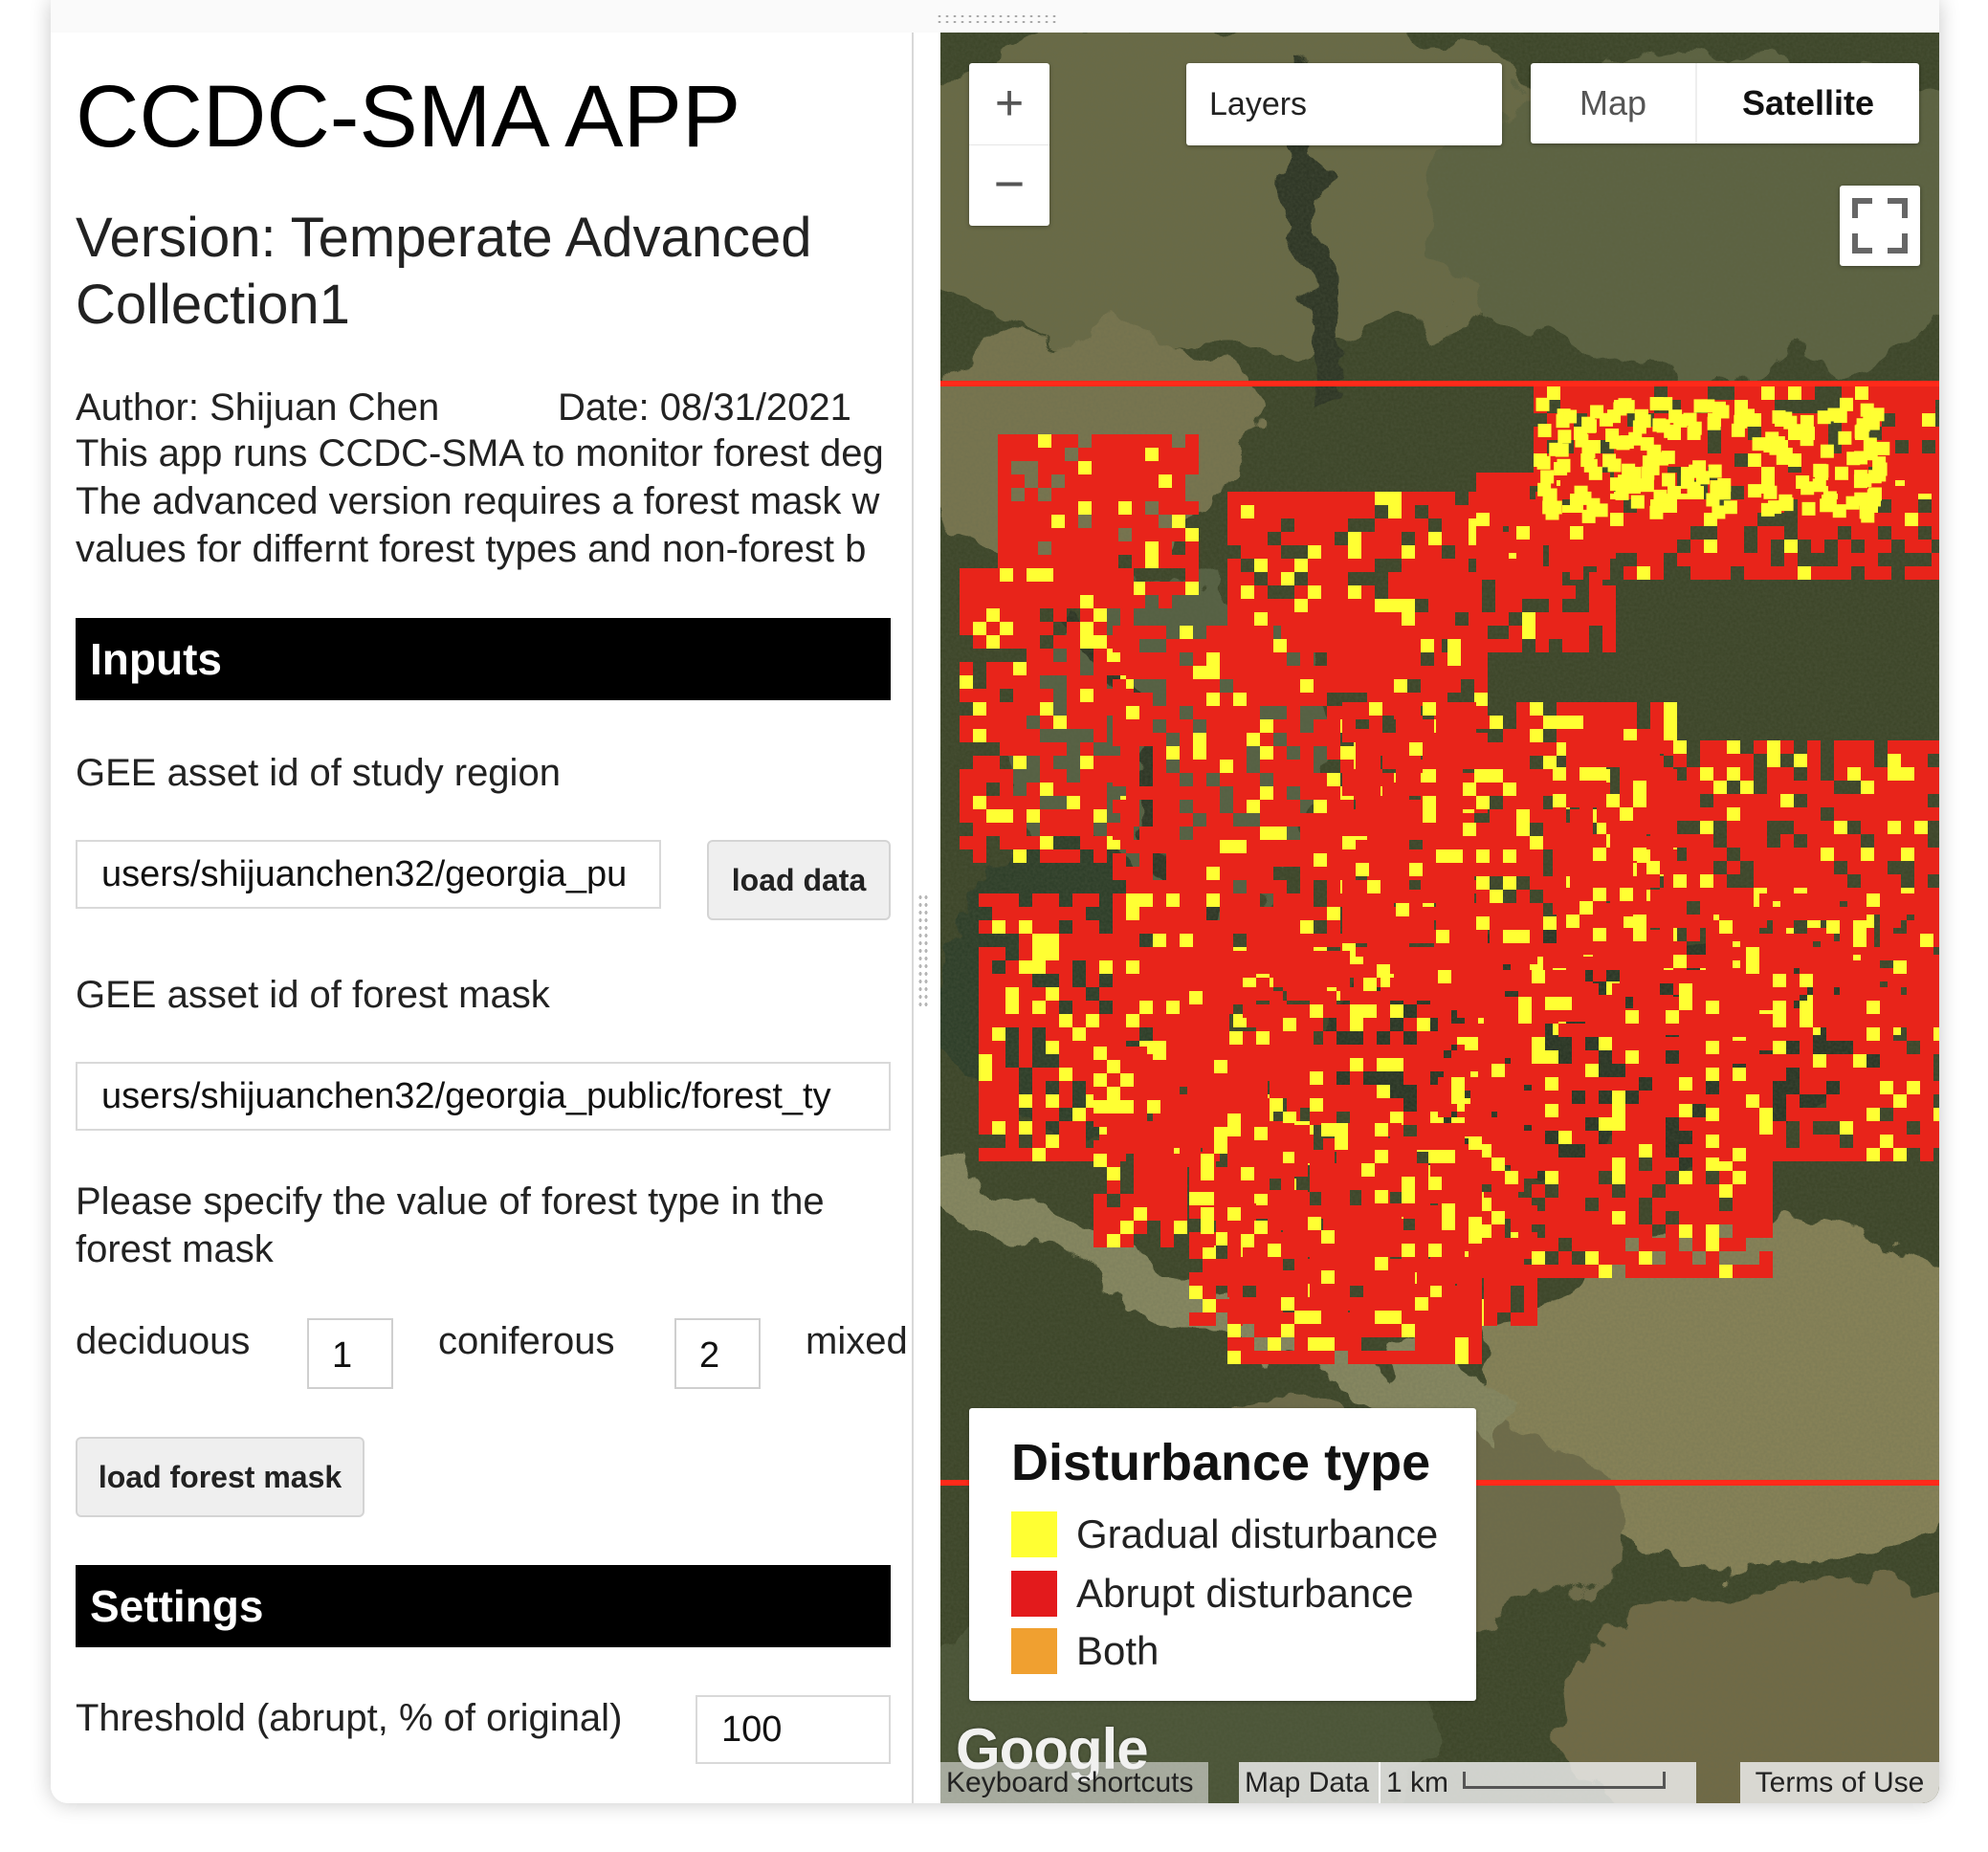 This screenshot has width=1988, height=1852. What do you see at coordinates (1614, 103) in the screenshot?
I see `map-type-map-button: Map` at bounding box center [1614, 103].